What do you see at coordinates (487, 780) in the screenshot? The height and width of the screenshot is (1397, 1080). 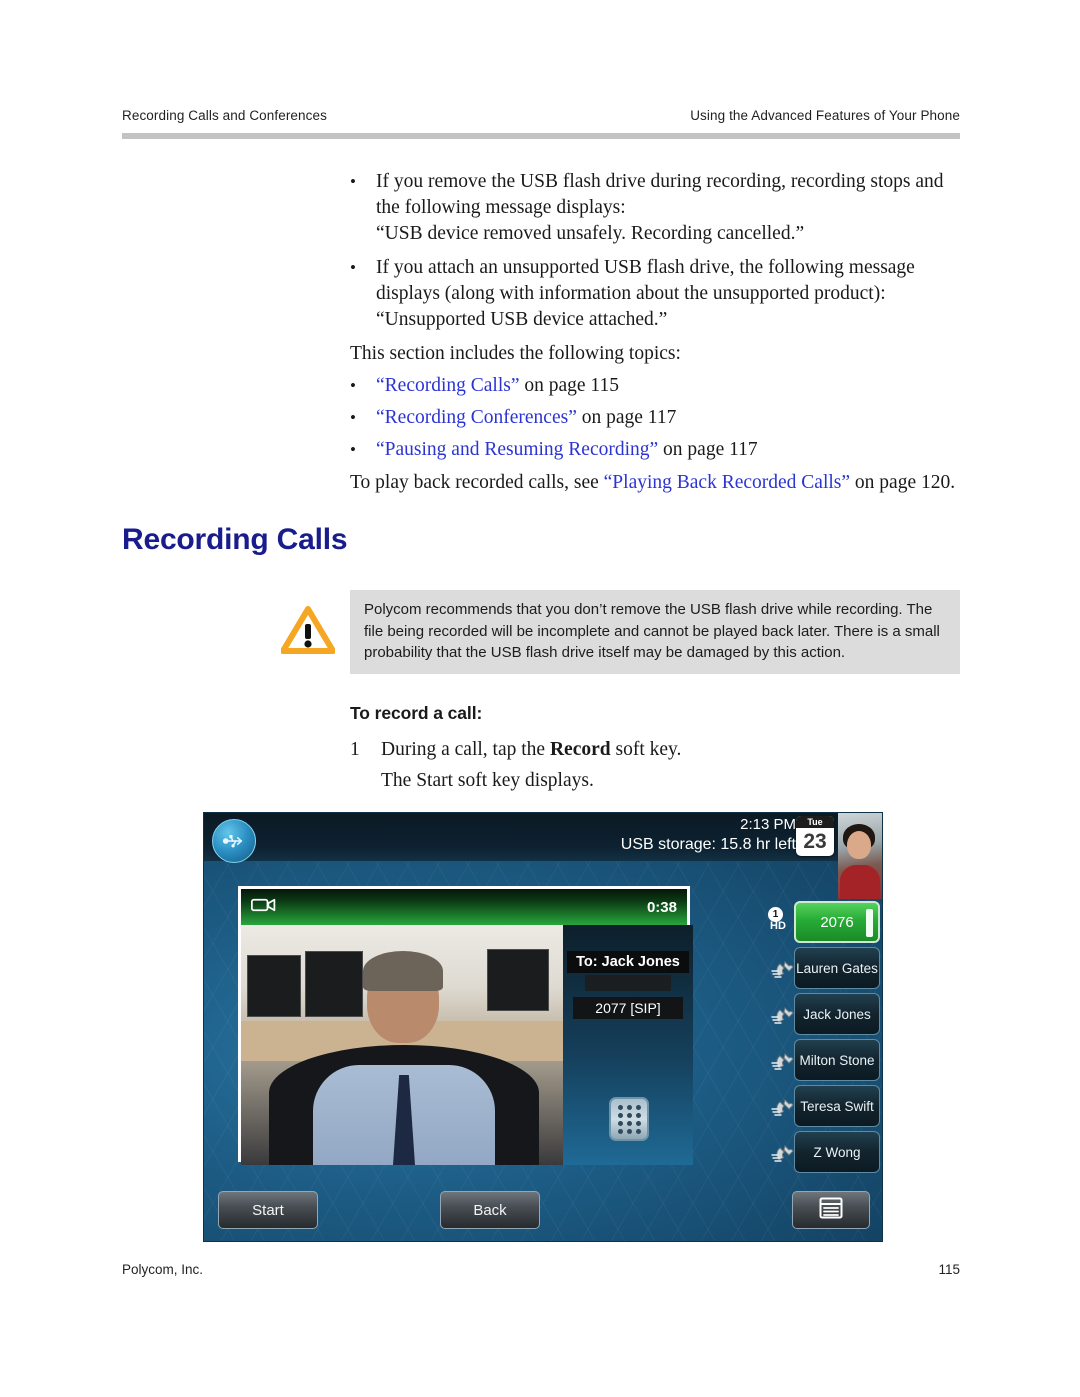 I see `step-result-text: The Start soft key displays.` at bounding box center [487, 780].